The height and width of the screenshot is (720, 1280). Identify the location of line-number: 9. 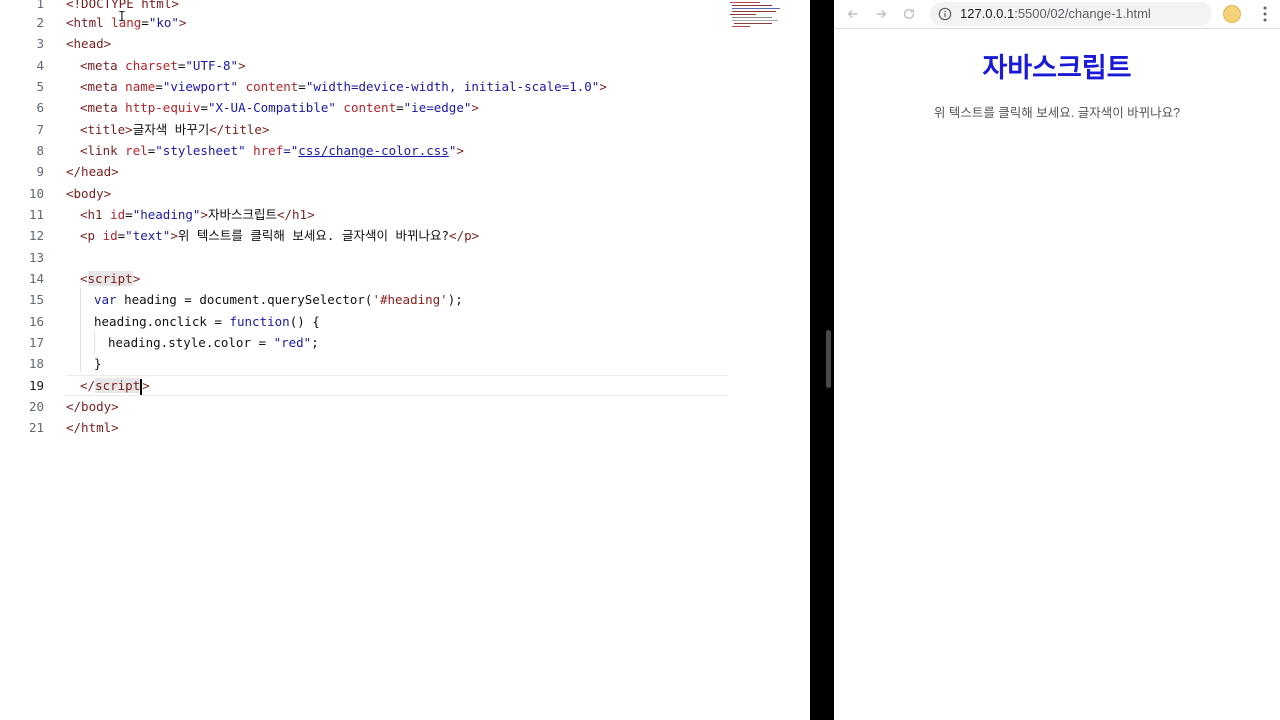
(40, 171).